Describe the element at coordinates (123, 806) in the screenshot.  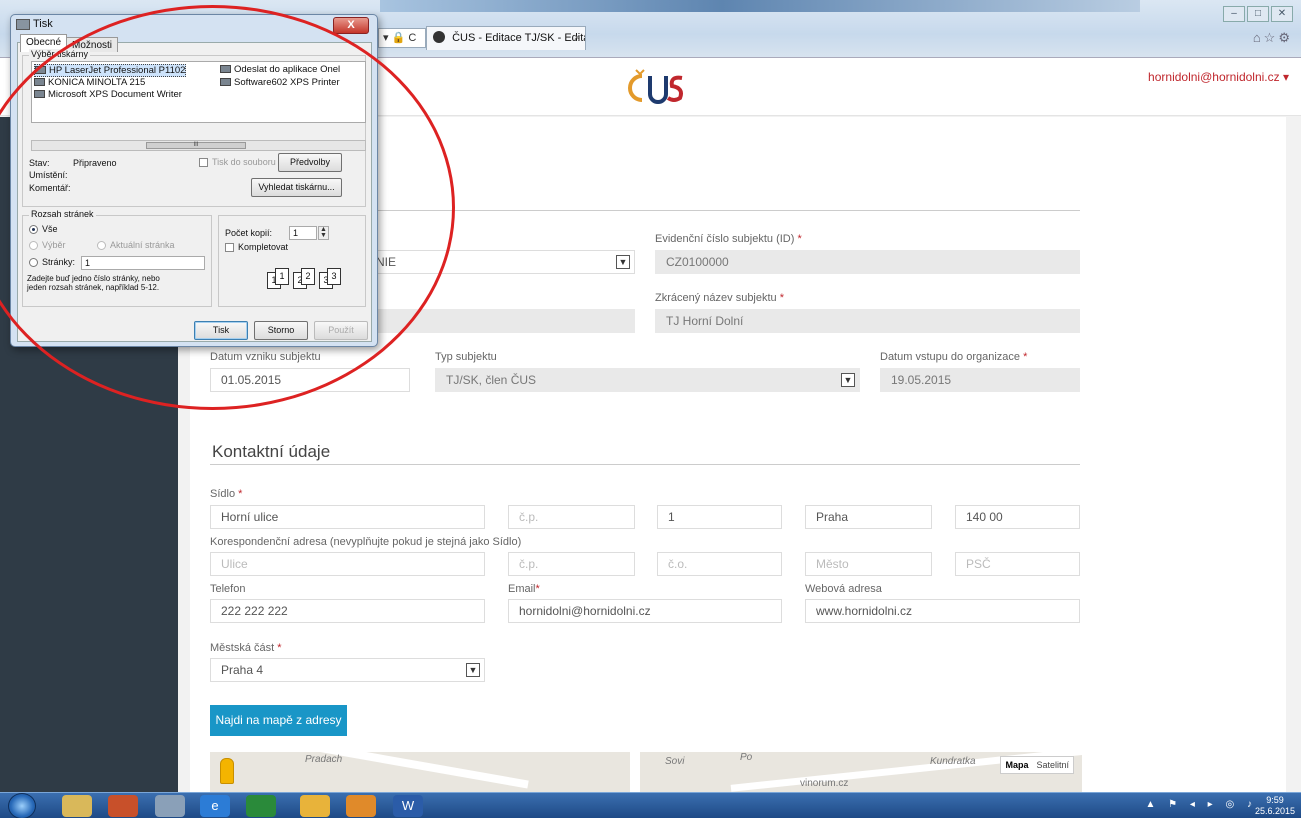
I see `office-taskbar-icon` at that location.